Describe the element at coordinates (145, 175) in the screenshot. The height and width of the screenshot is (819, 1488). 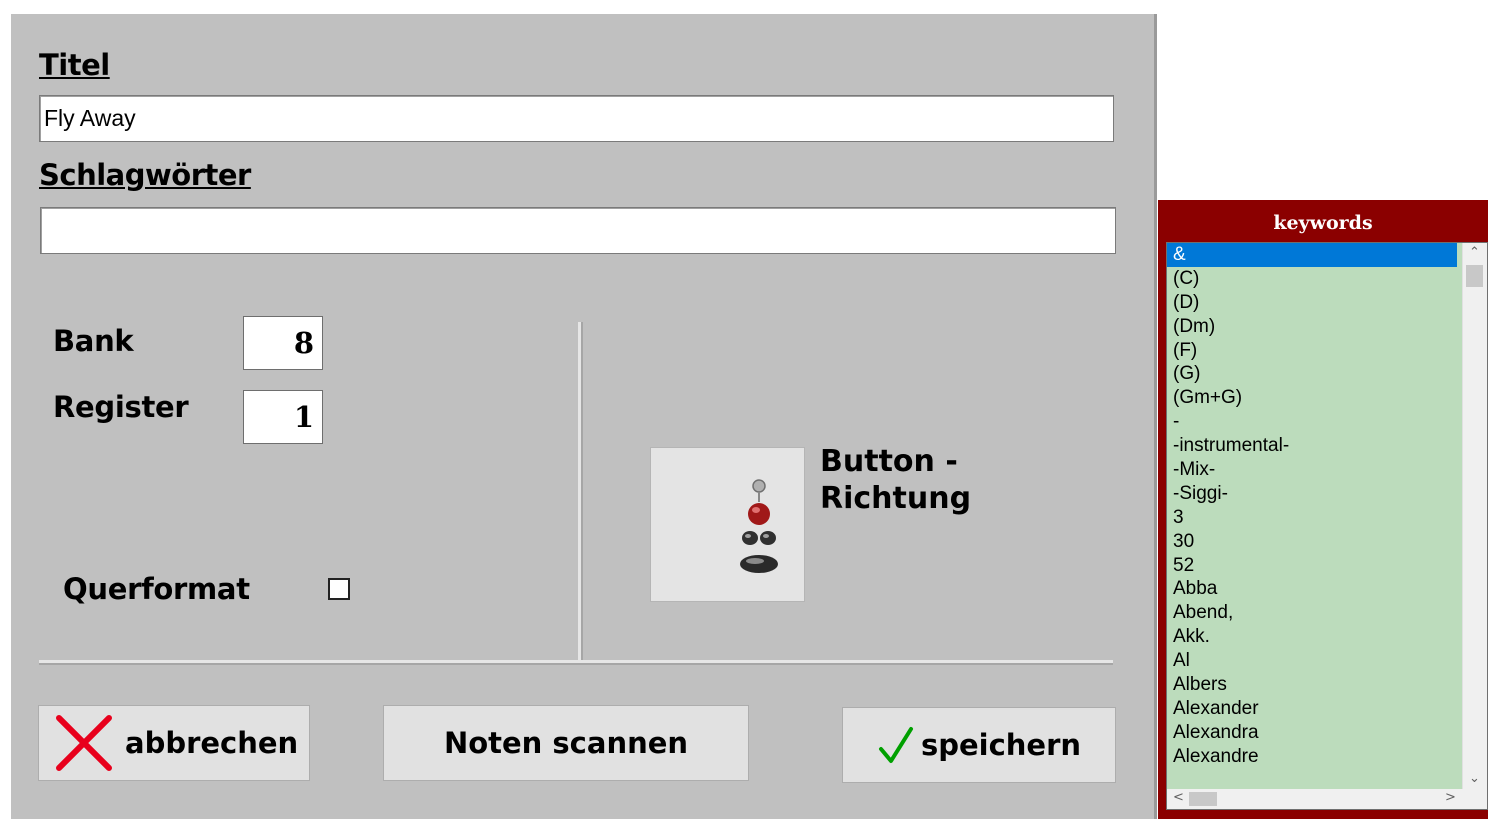
I see `keywords-label: Schlagwörter` at that location.